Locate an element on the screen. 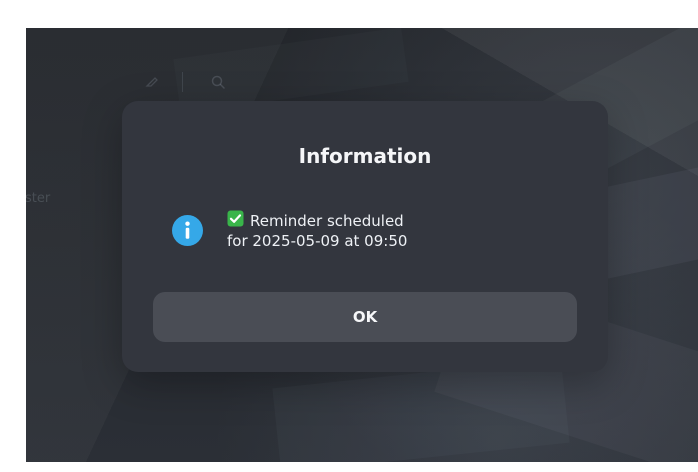 This screenshot has width=698, height=472. background-partial-label: ster is located at coordinates (38, 198).